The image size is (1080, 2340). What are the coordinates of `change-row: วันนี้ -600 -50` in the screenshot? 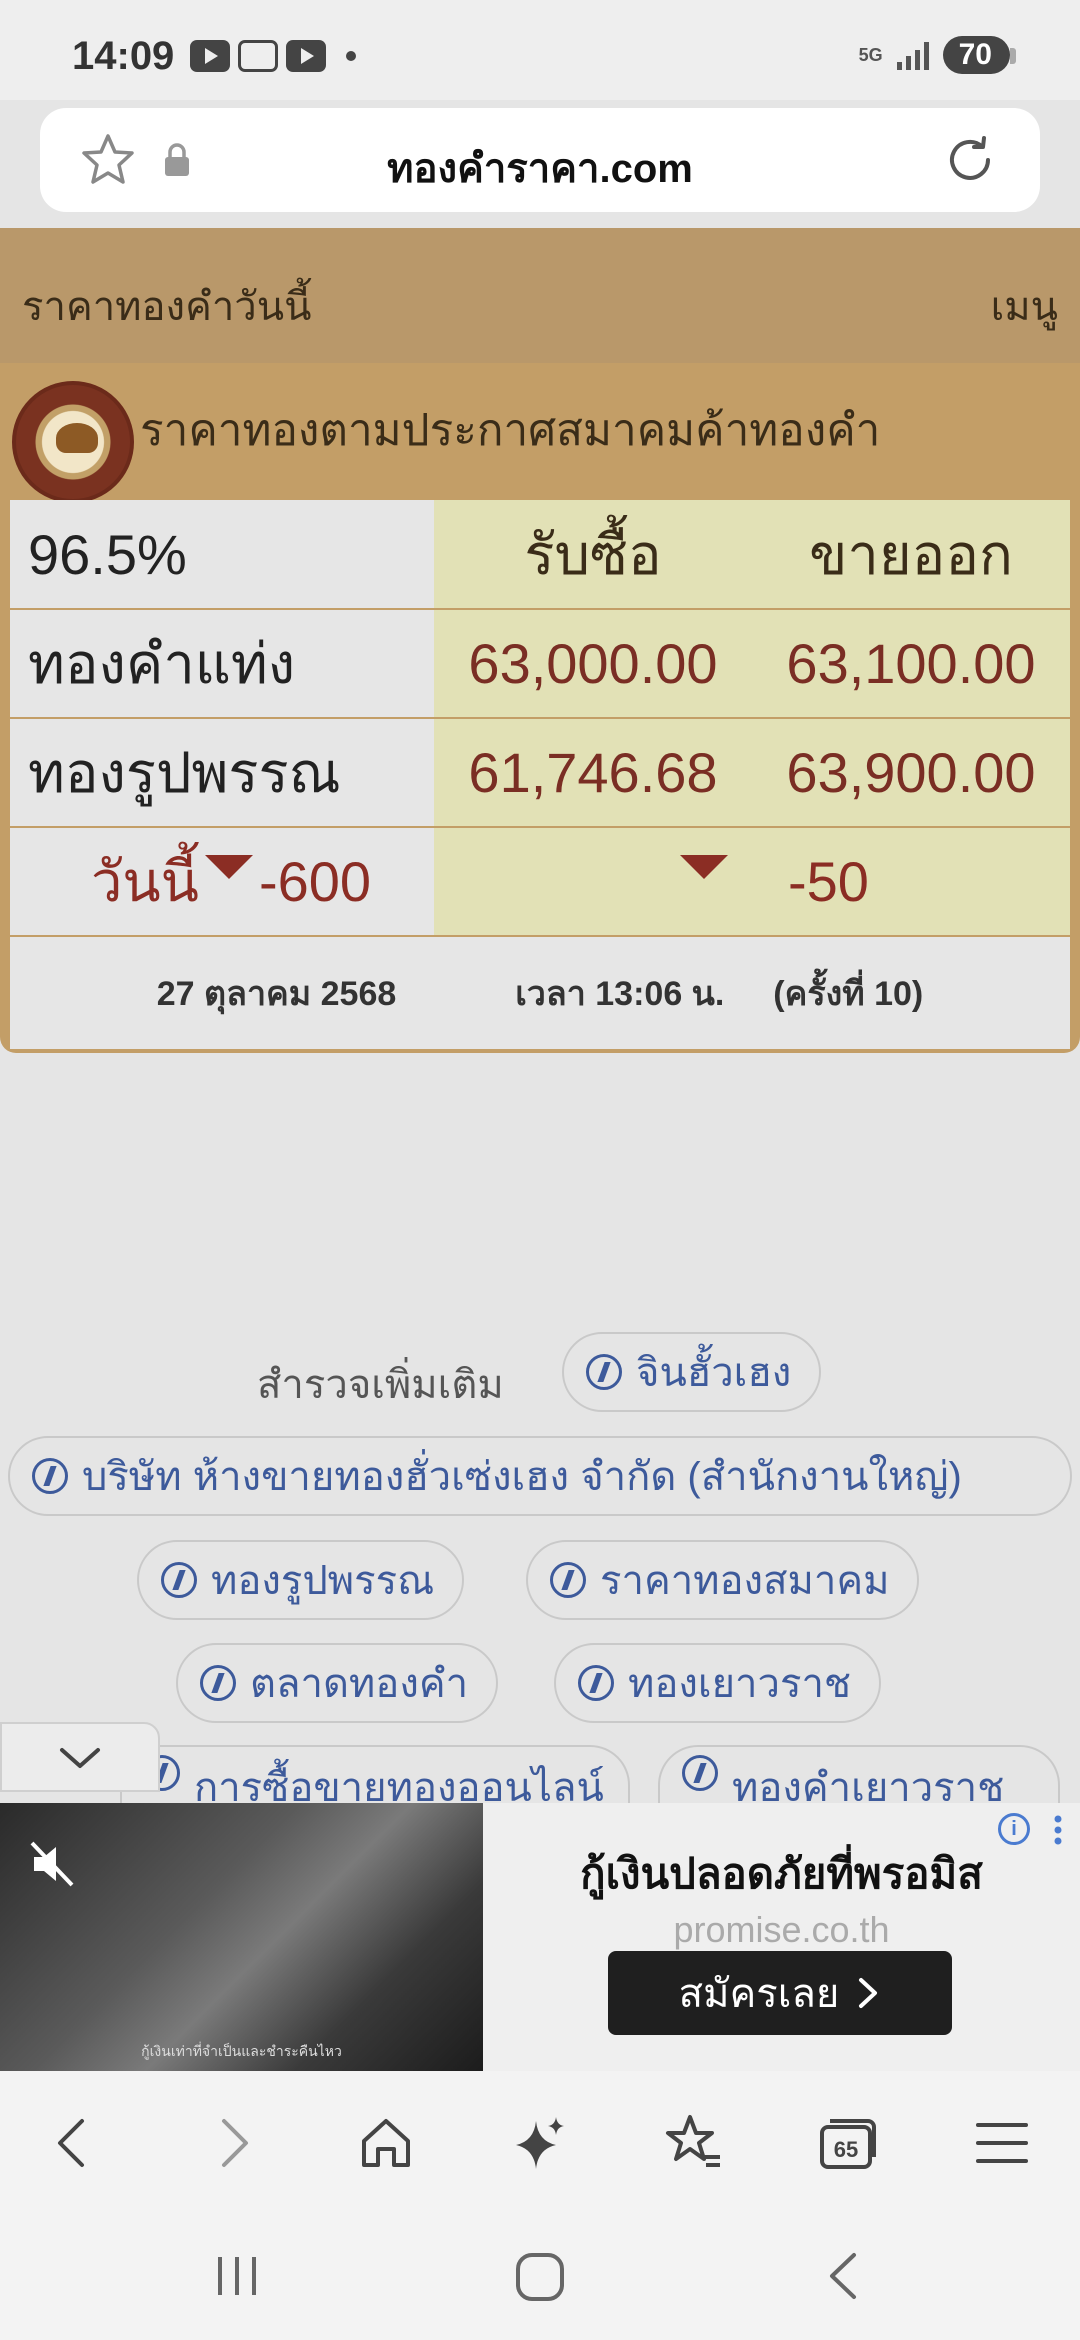 It's located at (540, 882).